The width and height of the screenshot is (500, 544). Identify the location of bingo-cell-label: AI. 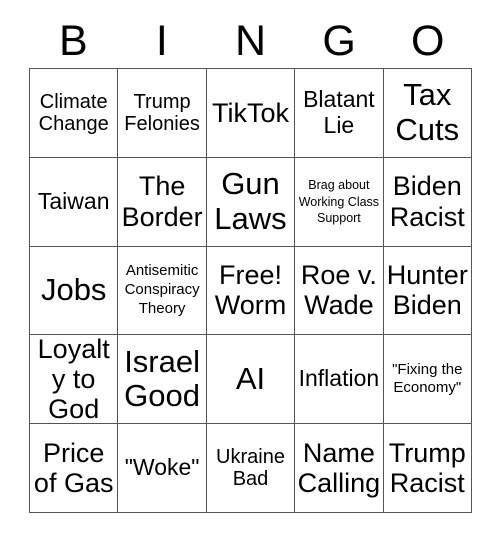
(250, 378).